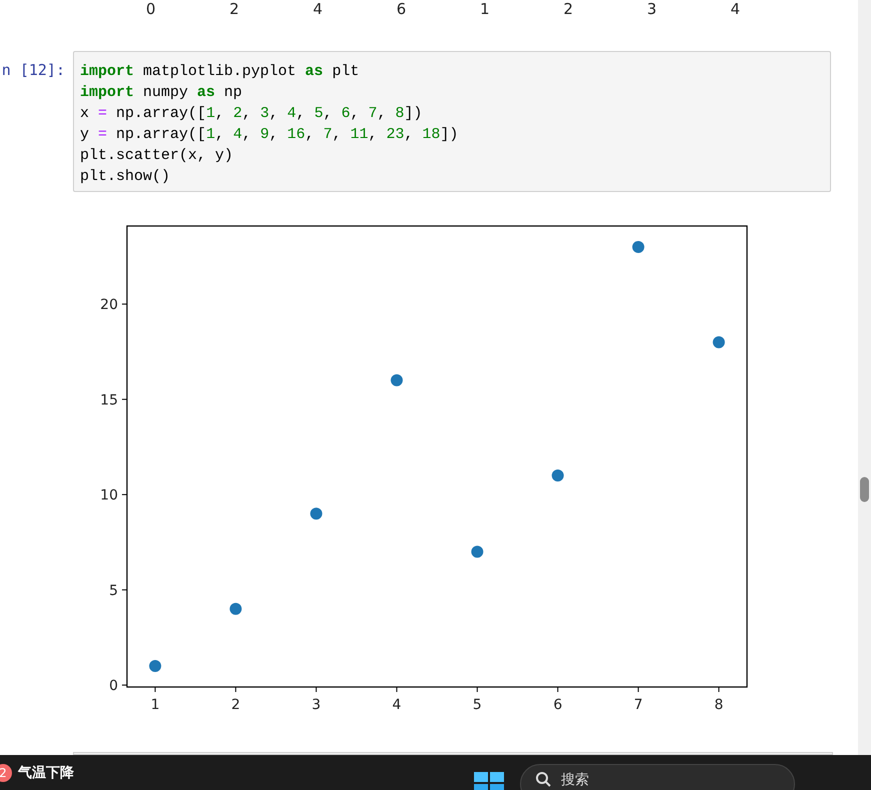  Describe the element at coordinates (489, 781) in the screenshot. I see `windows-icon` at that location.